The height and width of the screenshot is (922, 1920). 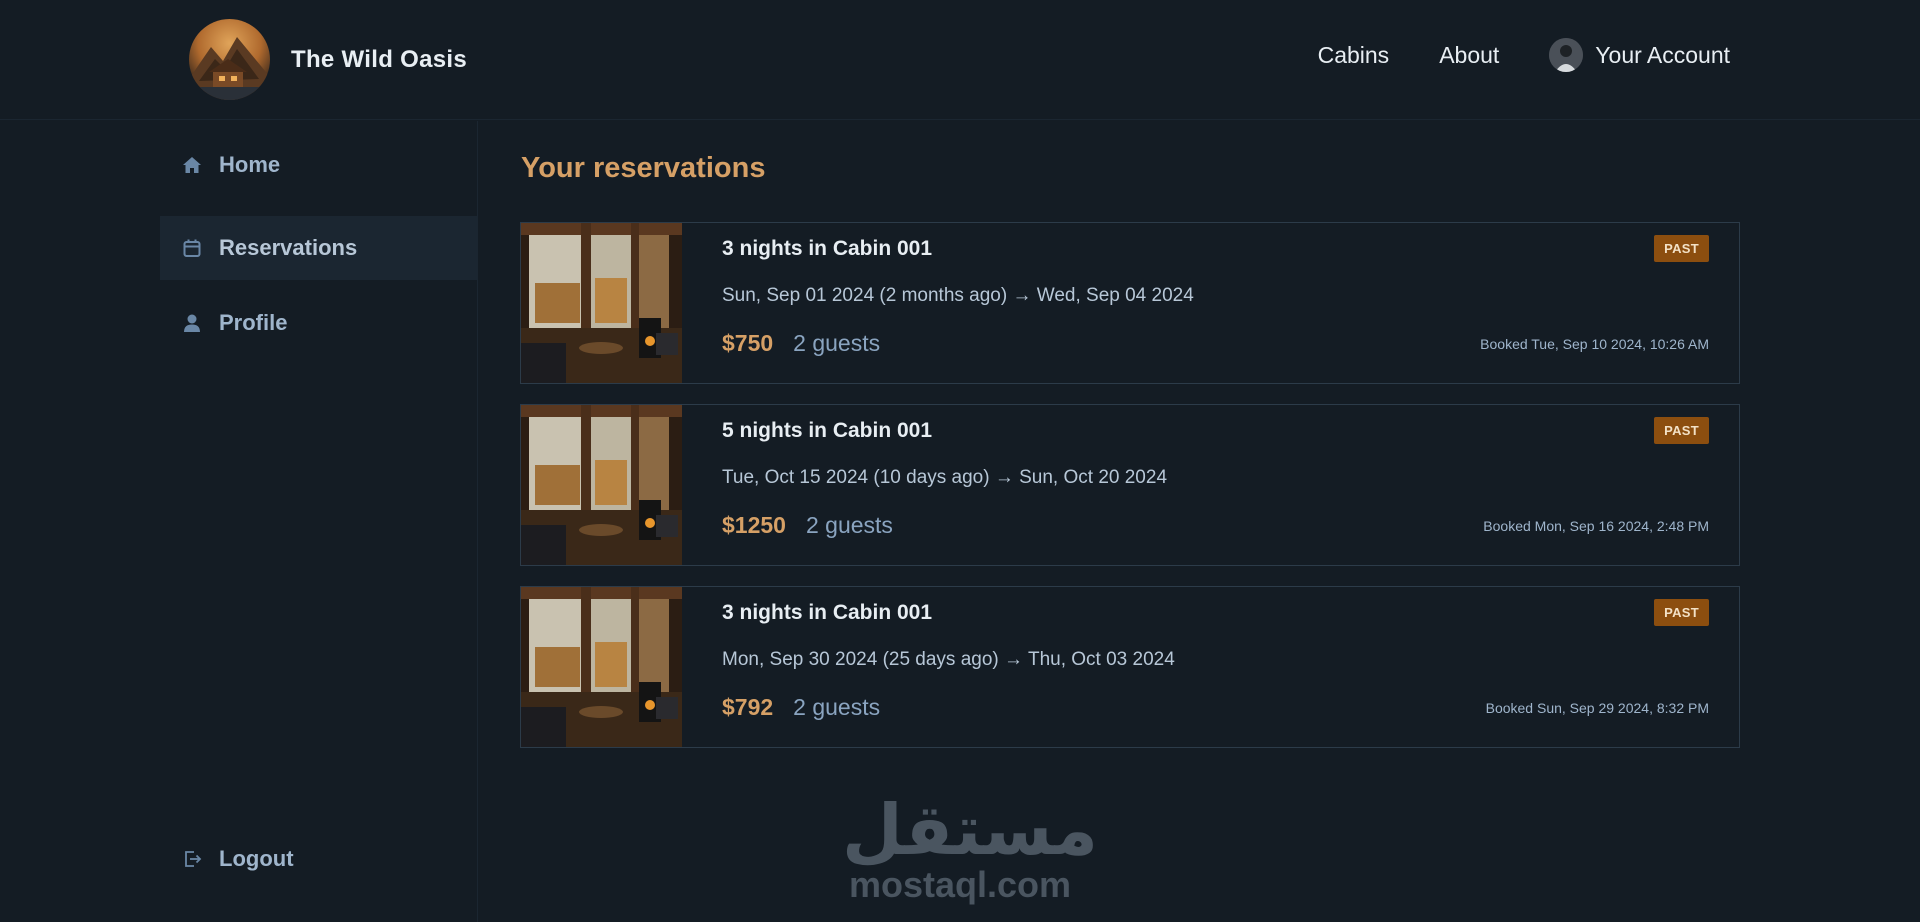 What do you see at coordinates (253, 322) in the screenshot?
I see `sidebar-item-label: Profile` at bounding box center [253, 322].